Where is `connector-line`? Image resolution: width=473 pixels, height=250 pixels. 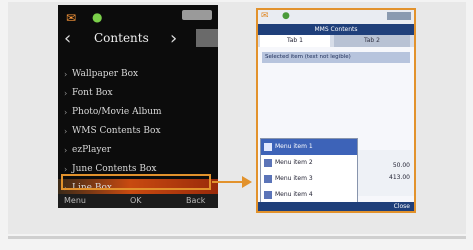 connector-line is located at coordinates (228, 182).